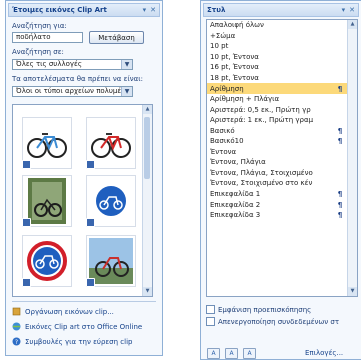 The height and width of the screenshot is (360, 361). I want to click on style-item-label: Απαλοιφή όλων, so click(237, 25).